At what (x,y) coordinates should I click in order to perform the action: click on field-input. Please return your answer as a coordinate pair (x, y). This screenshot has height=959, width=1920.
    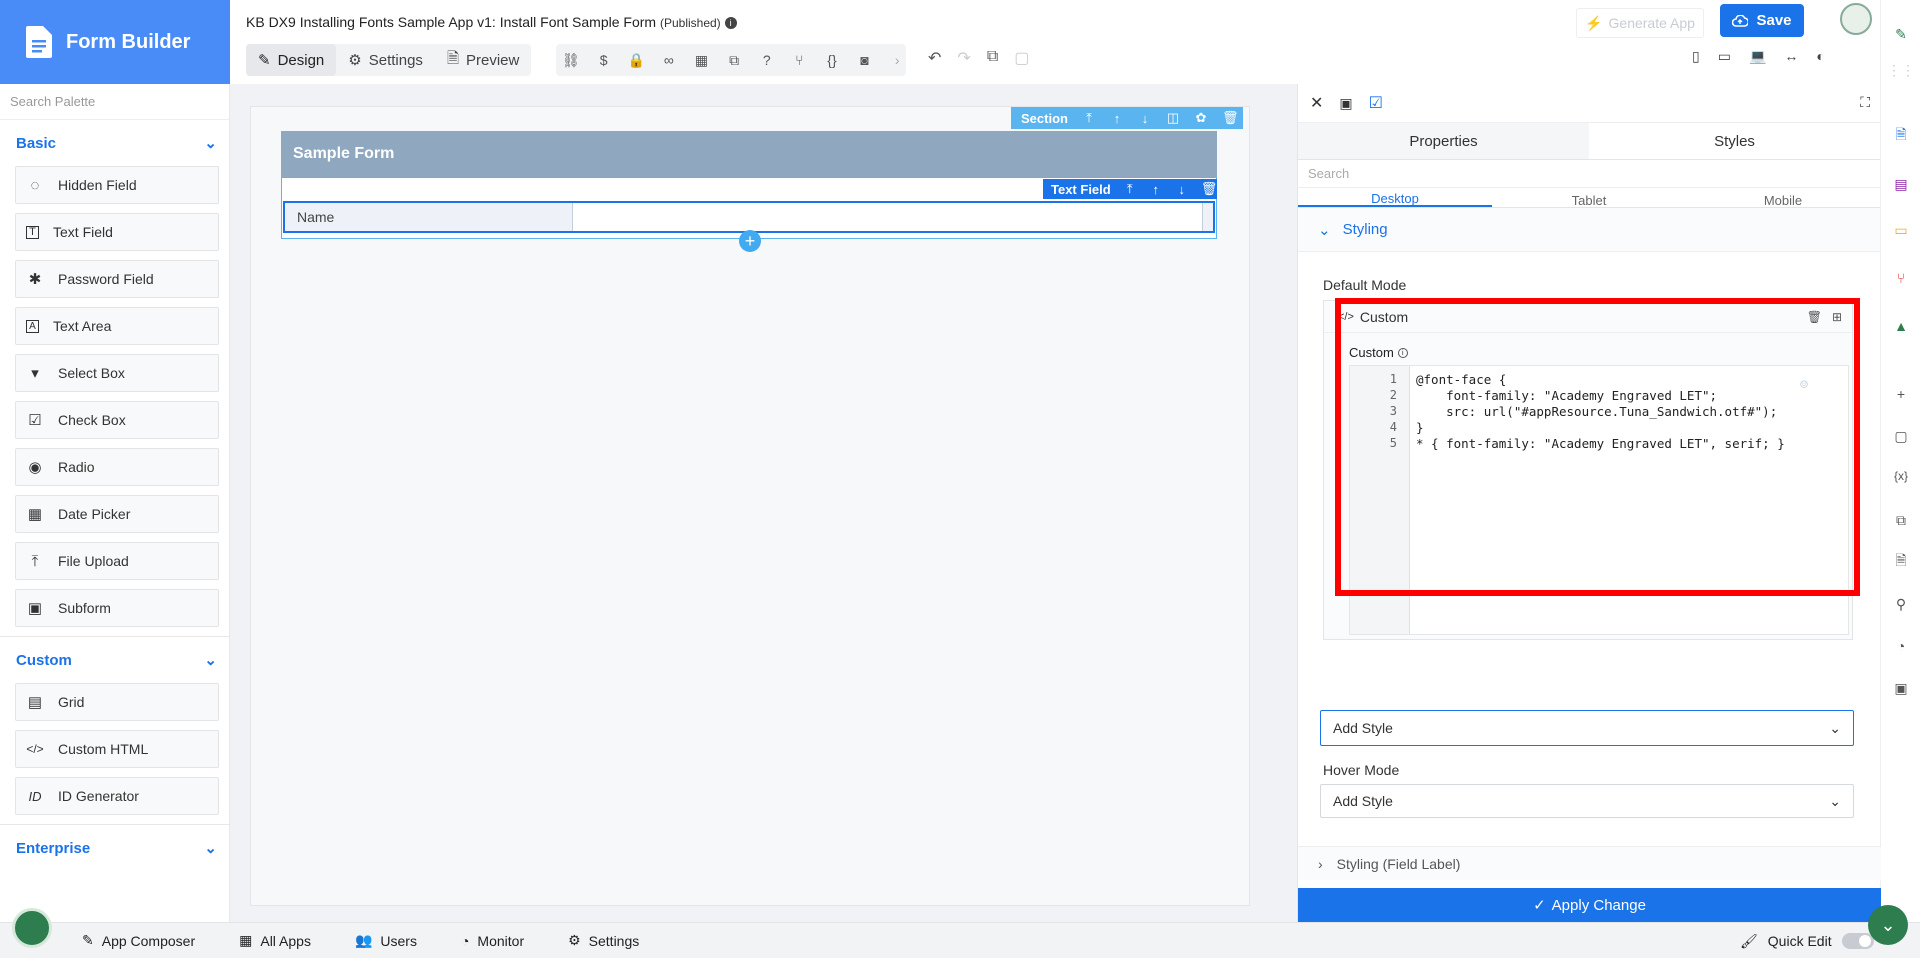
    Looking at the image, I should click on (888, 217).